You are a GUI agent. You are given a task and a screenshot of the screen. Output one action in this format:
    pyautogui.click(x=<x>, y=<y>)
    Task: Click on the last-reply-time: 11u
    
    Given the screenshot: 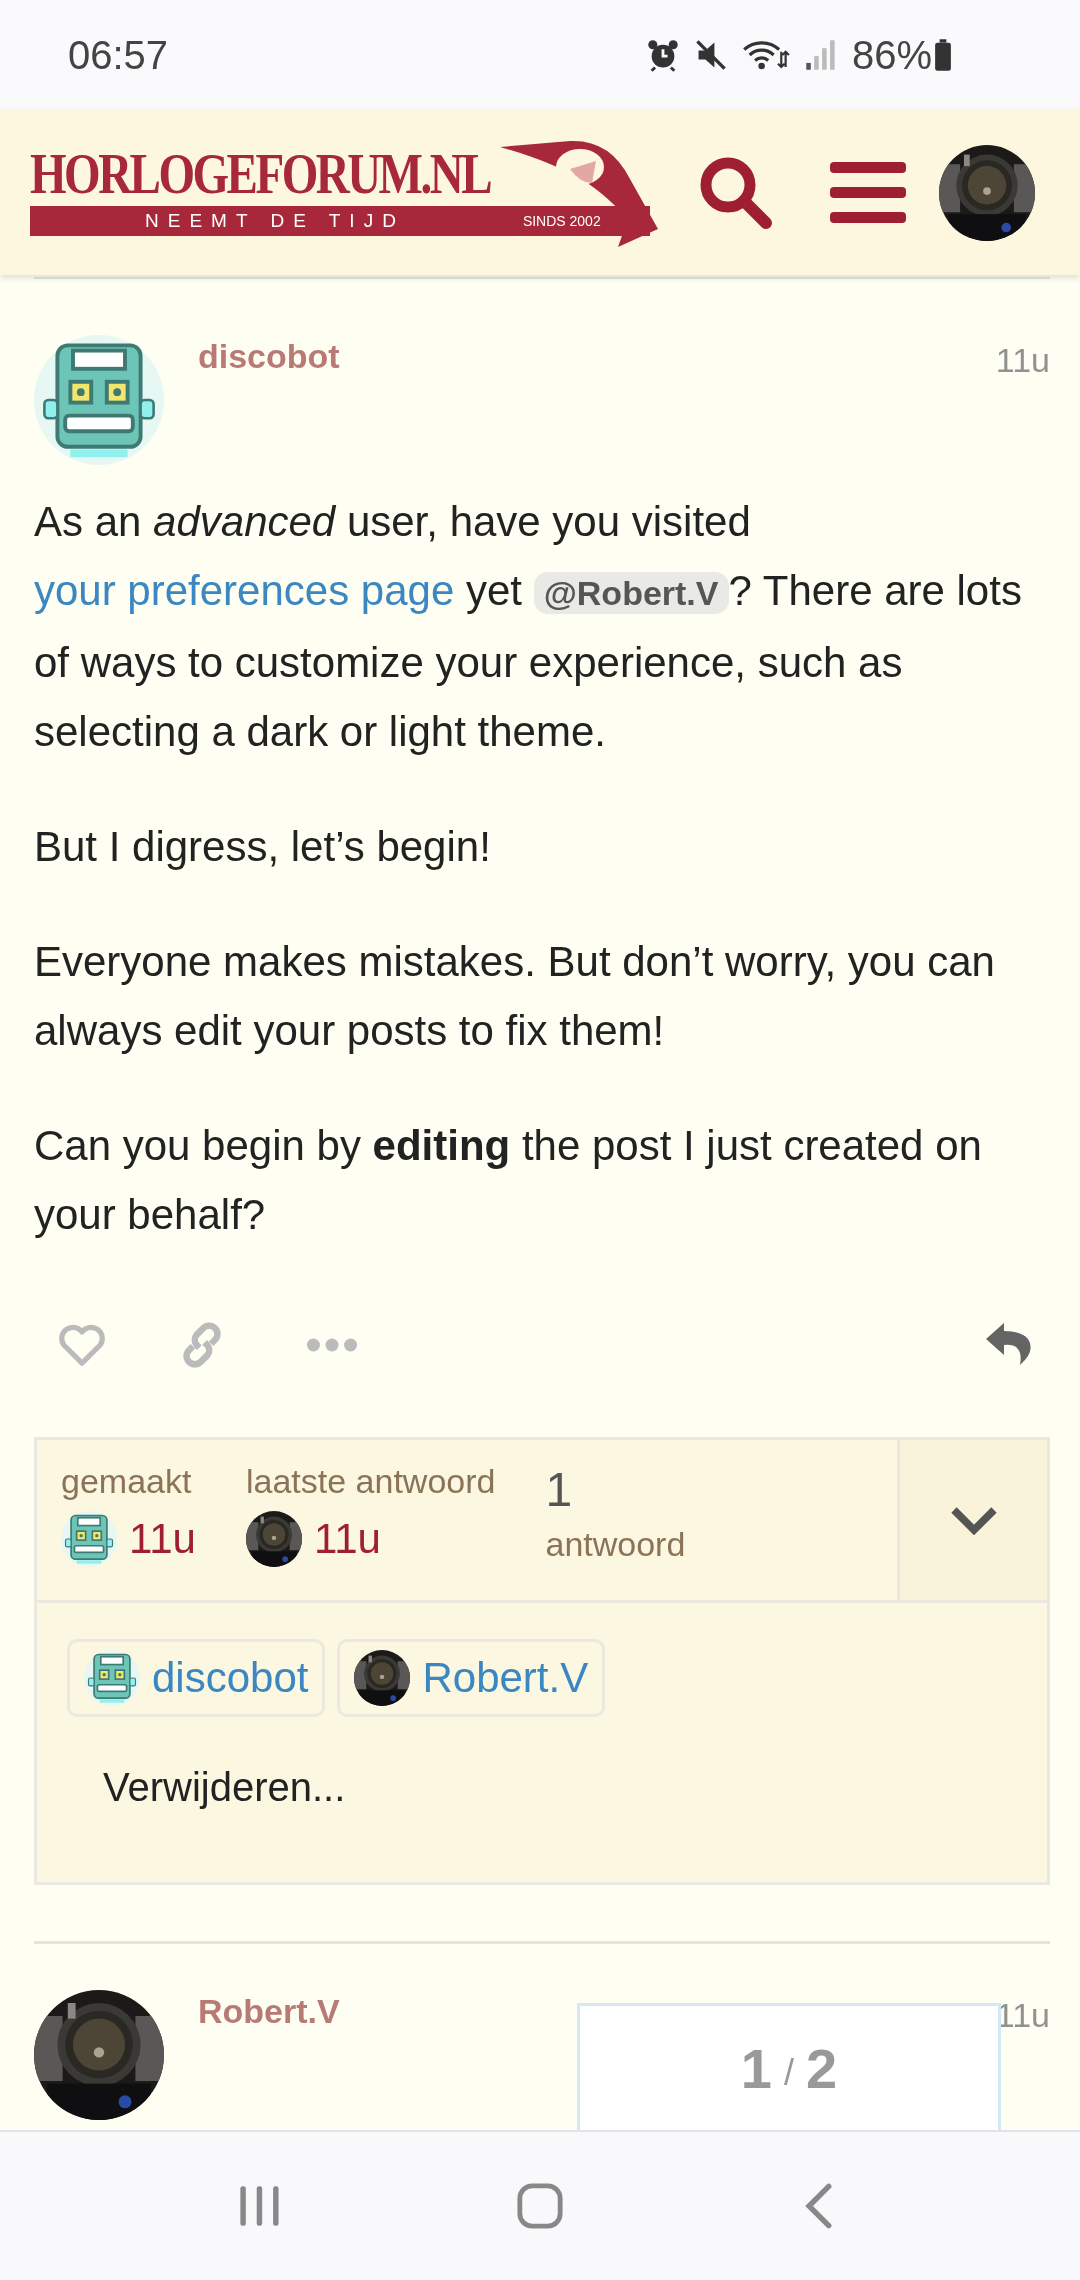 What is the action you would take?
    pyautogui.click(x=347, y=1539)
    